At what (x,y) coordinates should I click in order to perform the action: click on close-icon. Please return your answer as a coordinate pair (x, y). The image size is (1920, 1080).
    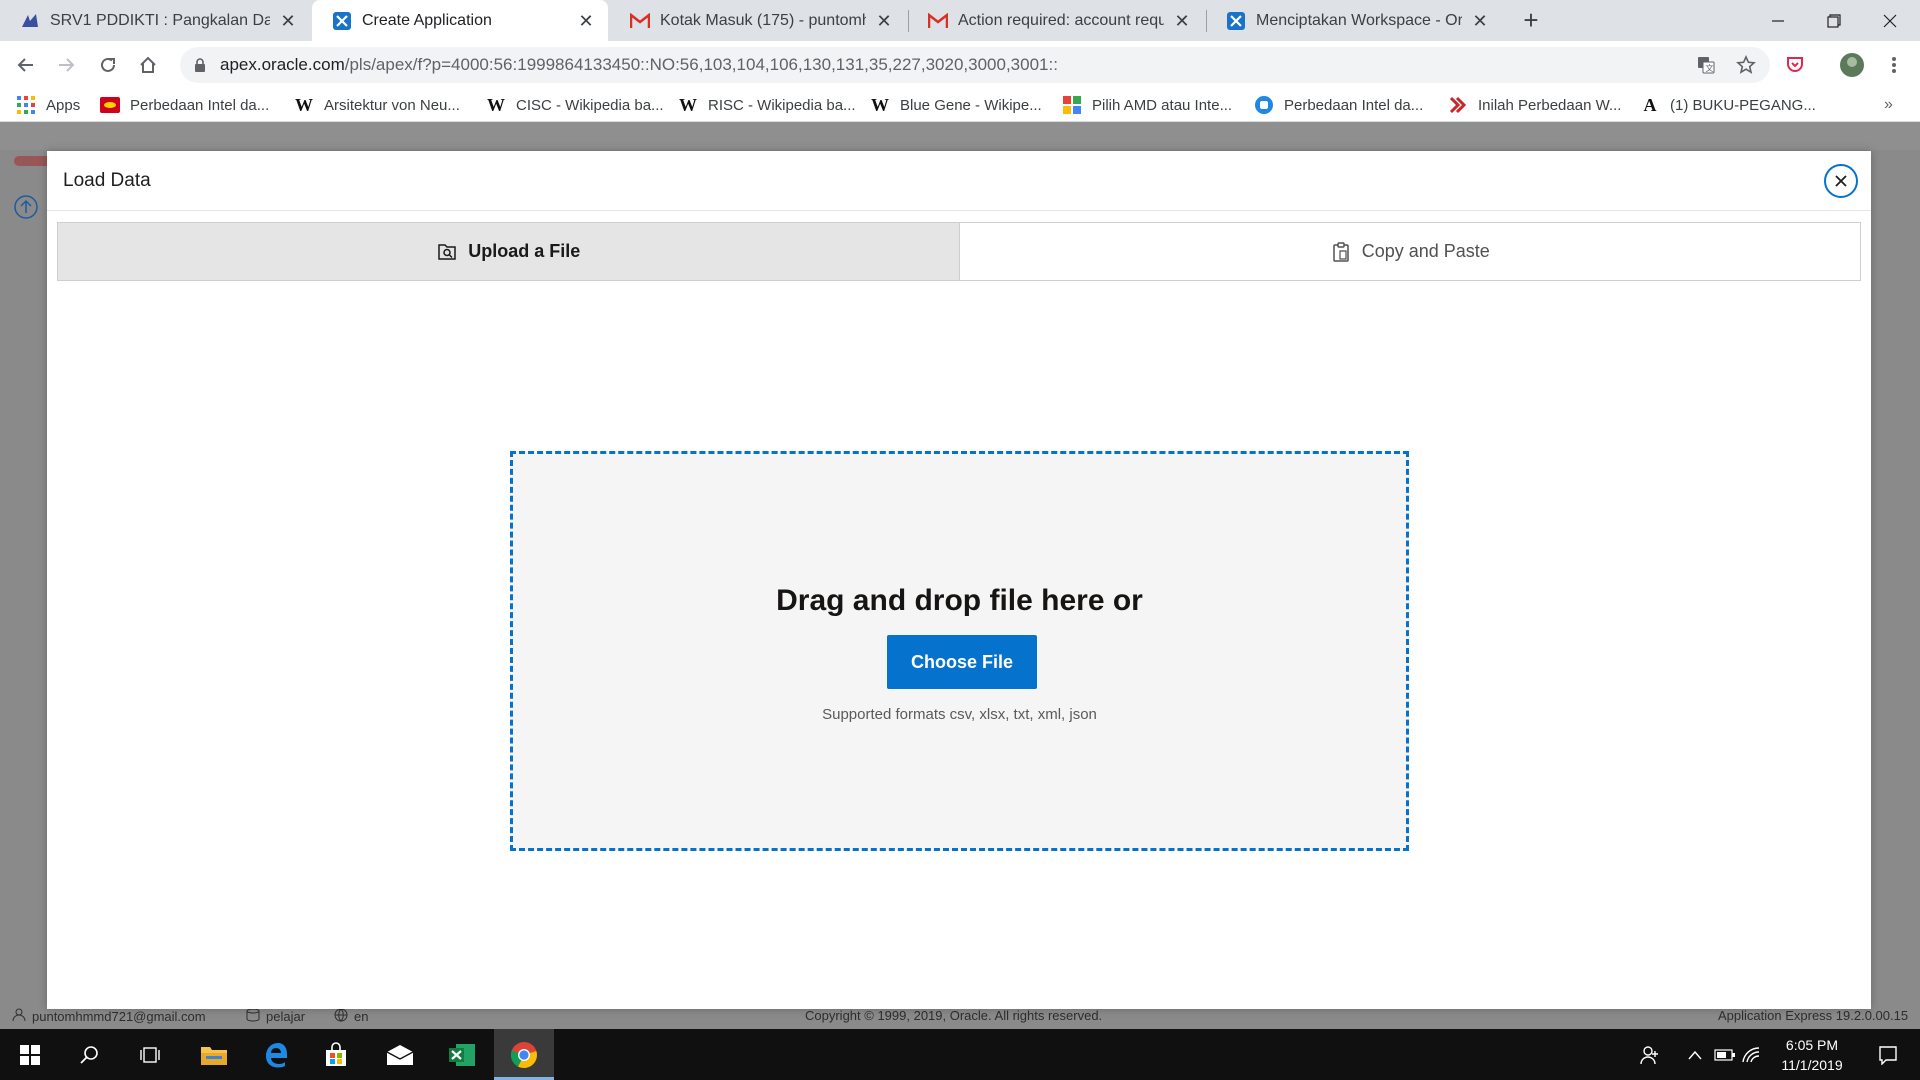
    Looking at the image, I should click on (1841, 181).